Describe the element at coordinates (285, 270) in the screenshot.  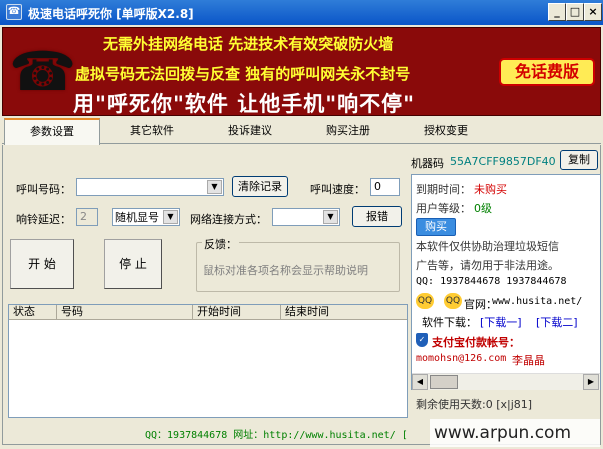
I see `feedback-text: 鼠标对准各项名称会显示帮助说明` at that location.